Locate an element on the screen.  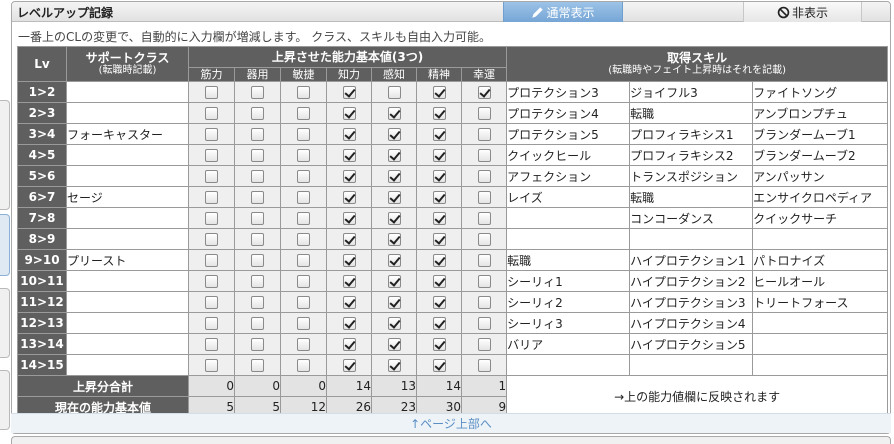
skill-input: ブランダームーブ1 is located at coordinates (820, 134).